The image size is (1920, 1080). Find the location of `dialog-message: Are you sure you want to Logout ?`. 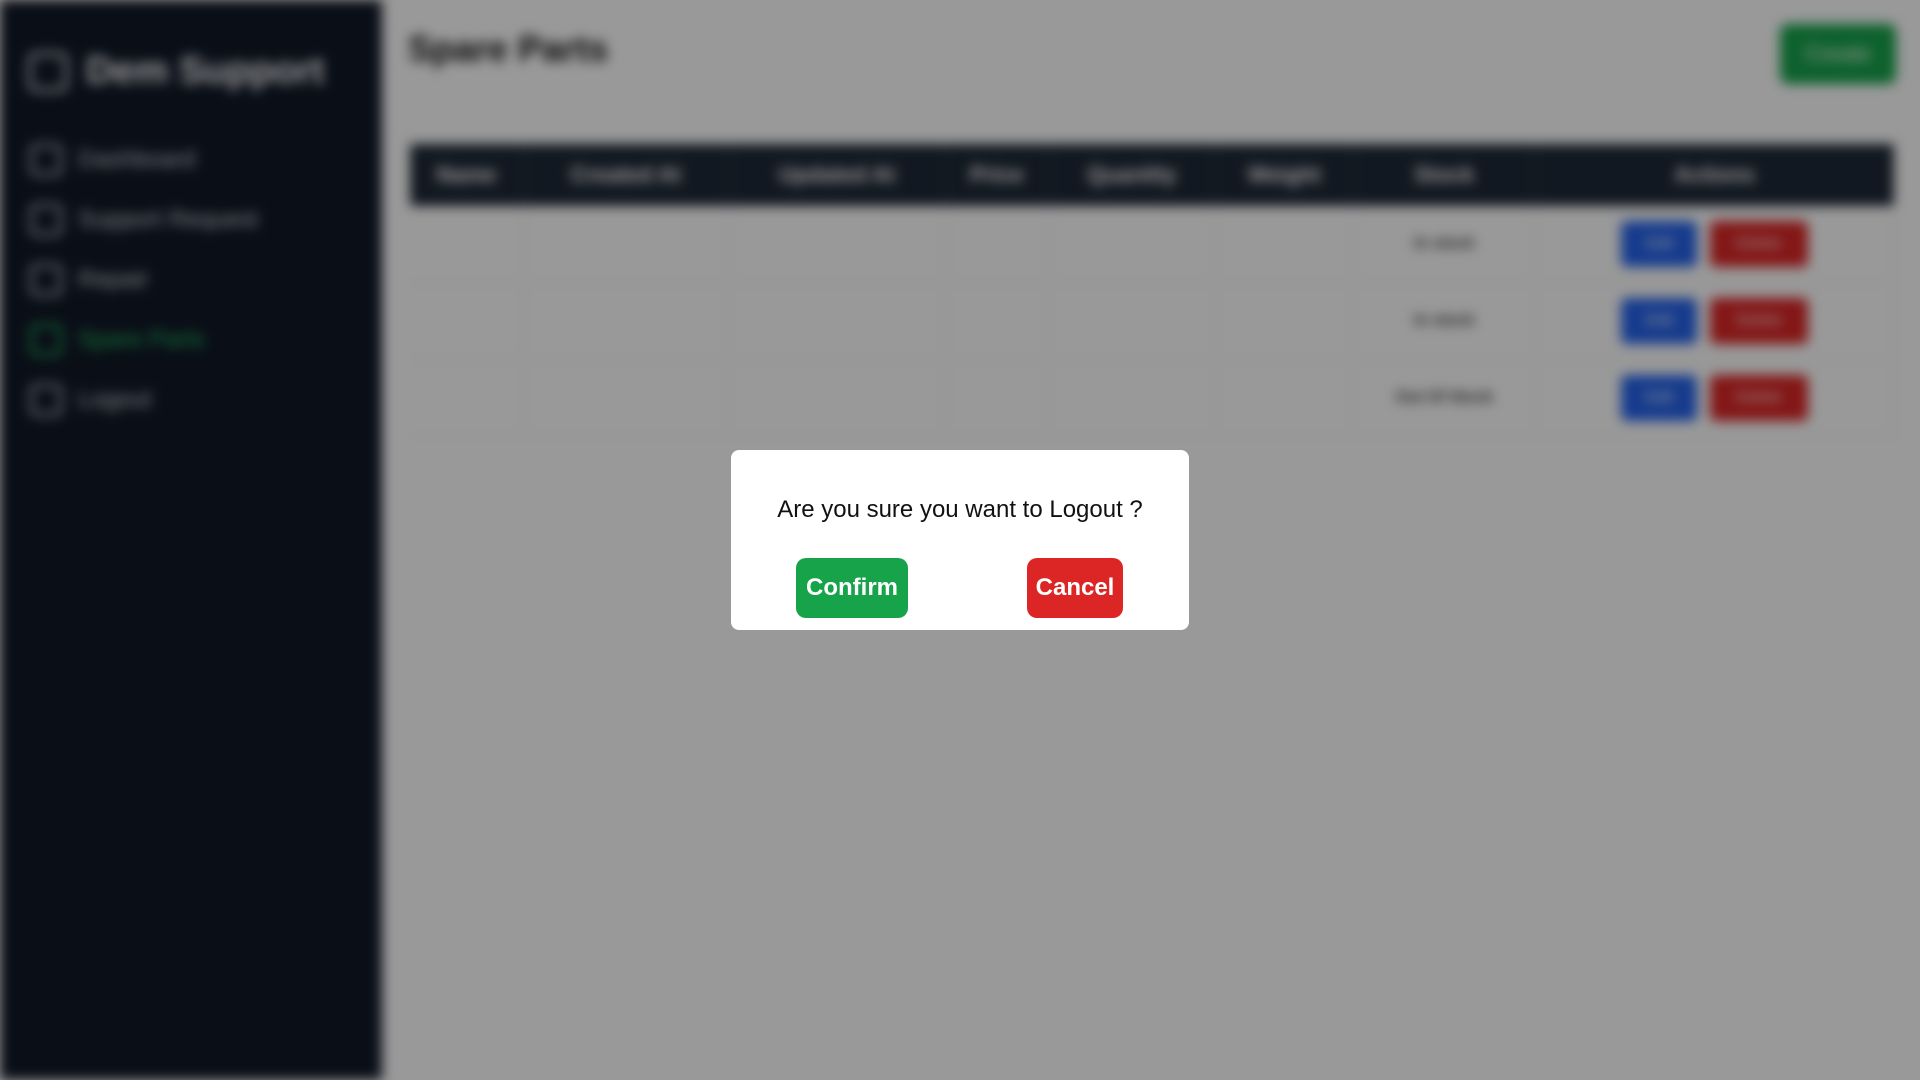

dialog-message: Are you sure you want to Logout ? is located at coordinates (960, 509).